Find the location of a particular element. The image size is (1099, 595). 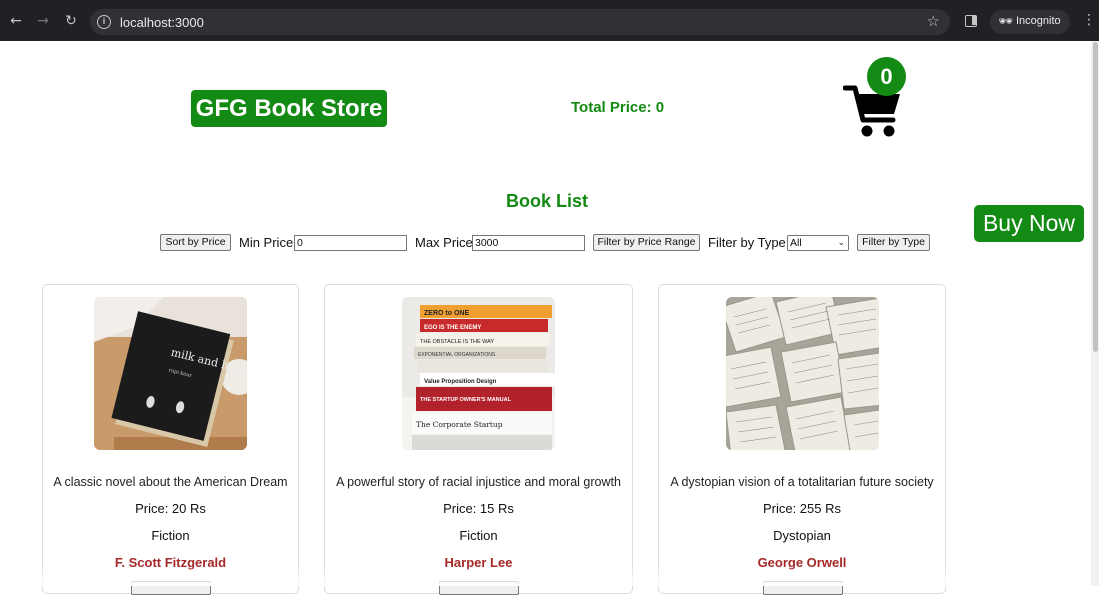

url-text: localhost:3000 is located at coordinates (162, 22).